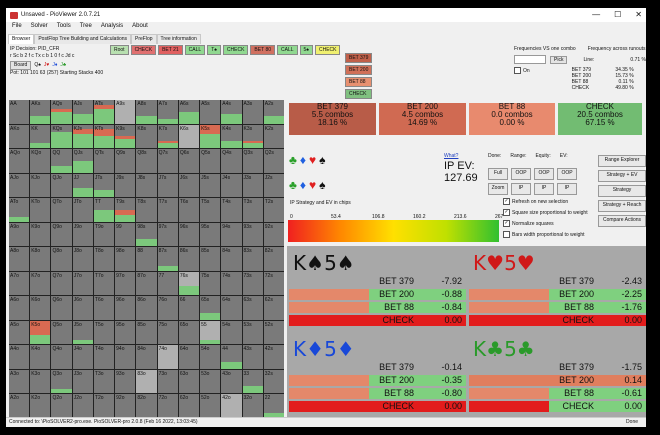  What do you see at coordinates (146, 161) in the screenshot?
I see `hand-cell: Q8s` at bounding box center [146, 161].